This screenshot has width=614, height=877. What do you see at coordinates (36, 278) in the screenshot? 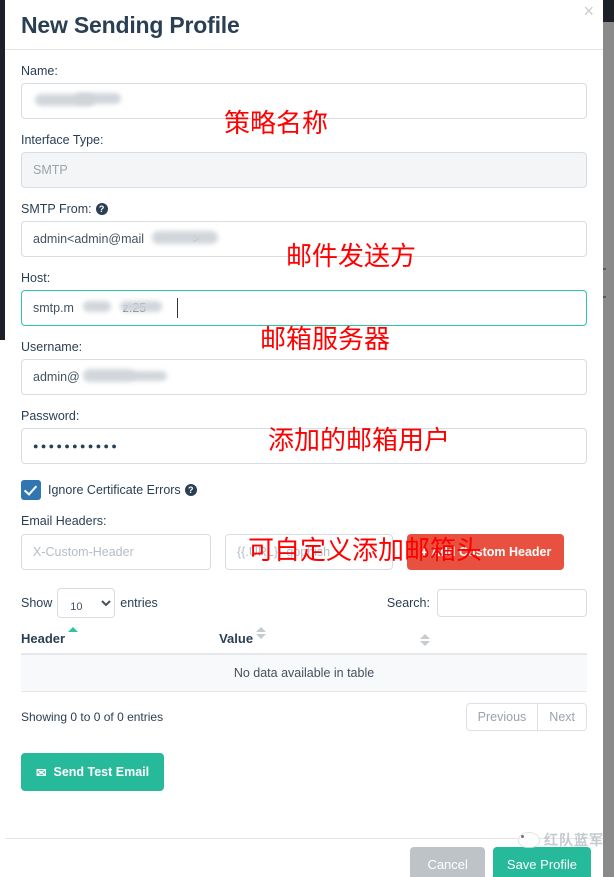
I see `host-label: Host:` at bounding box center [36, 278].